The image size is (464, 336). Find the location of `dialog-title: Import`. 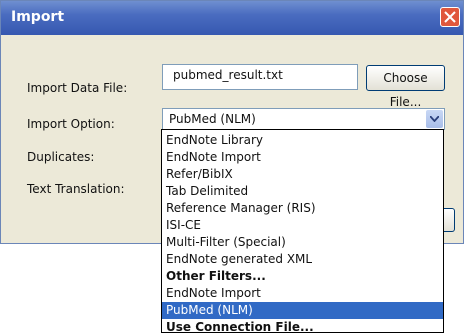

dialog-title: Import is located at coordinates (38, 17).